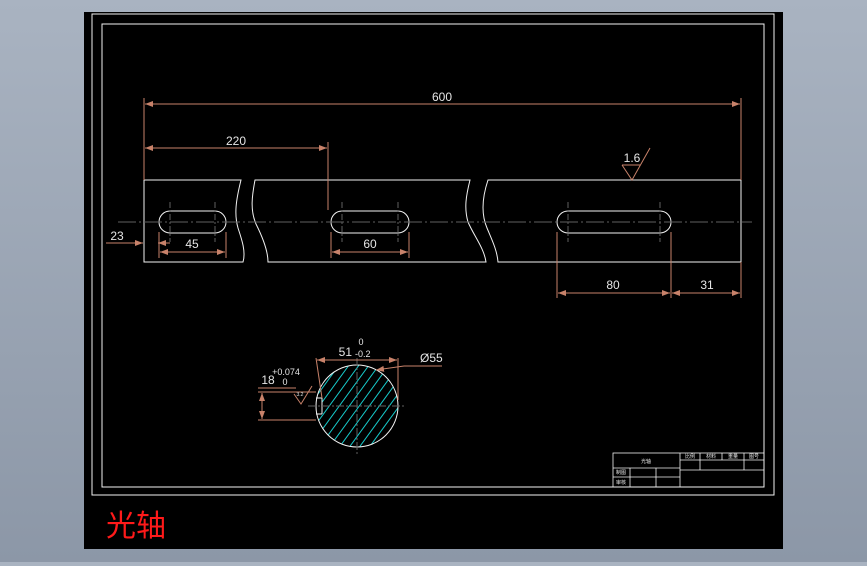  I want to click on title-block-col-1: 比例, so click(690, 456).